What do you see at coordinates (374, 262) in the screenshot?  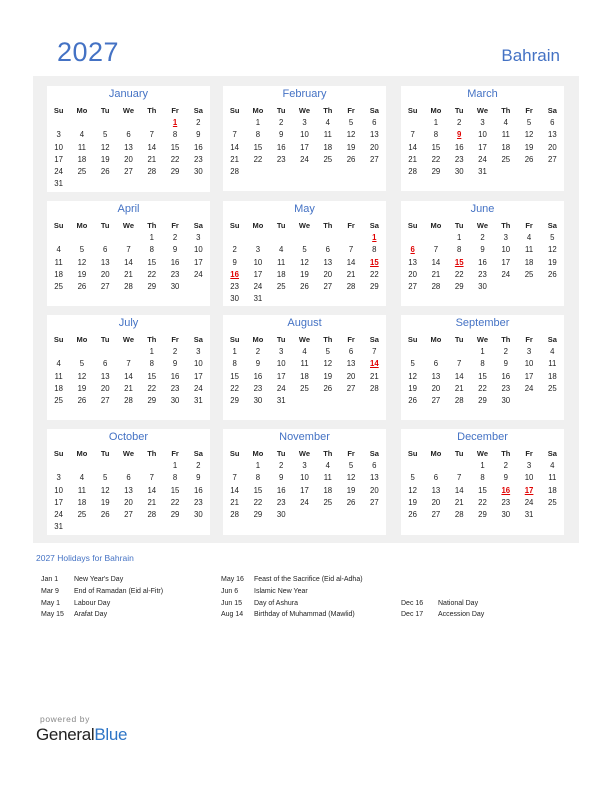 I see `holiday-day: 15` at bounding box center [374, 262].